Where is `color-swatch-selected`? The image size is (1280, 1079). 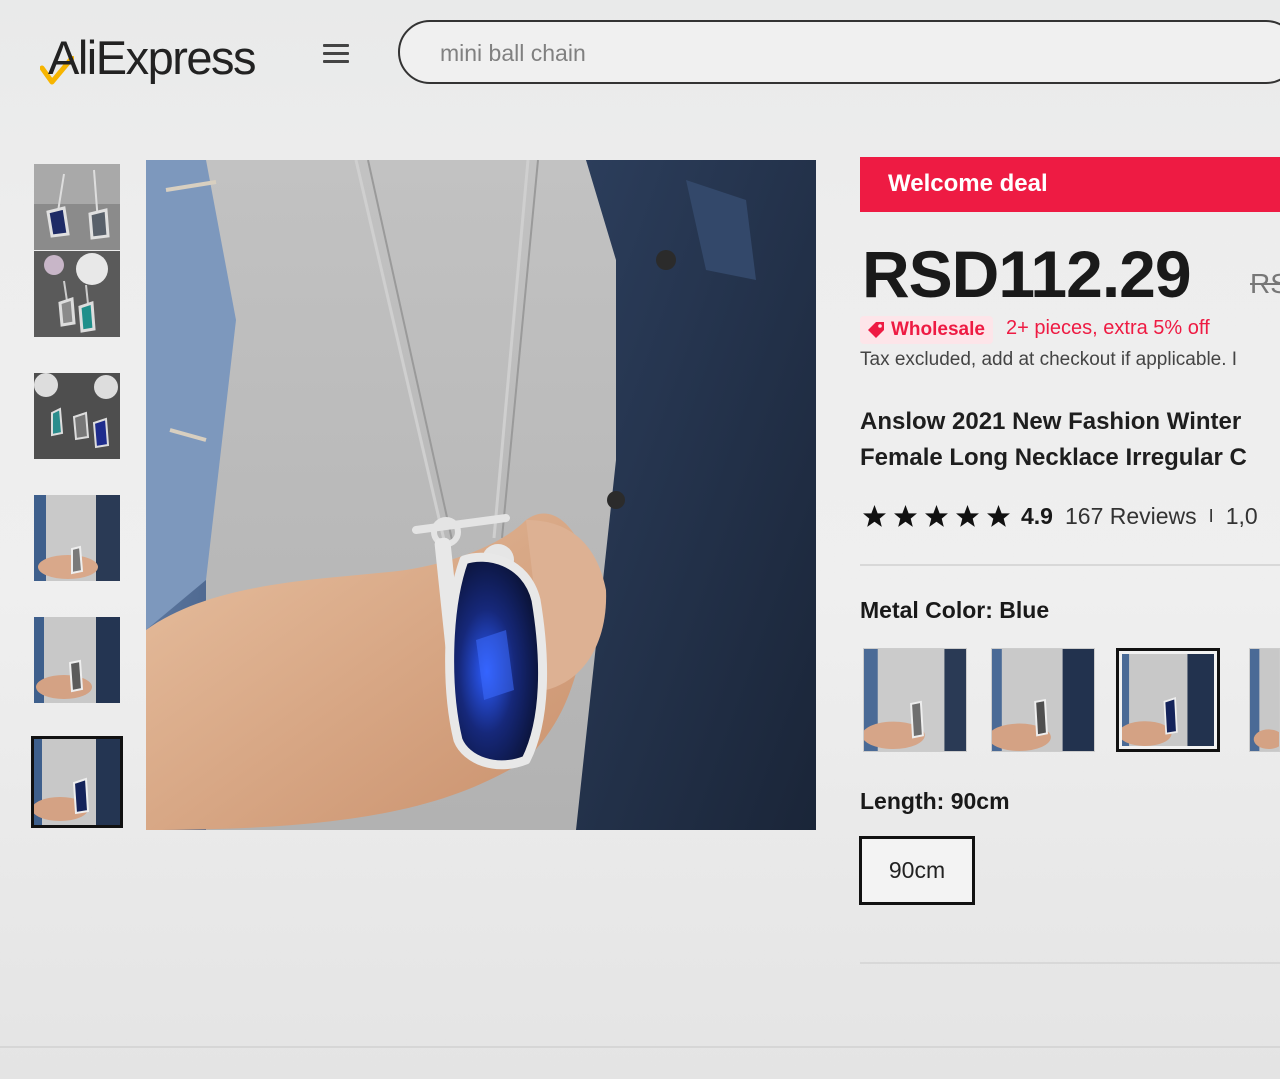 color-swatch-selected is located at coordinates (1168, 700).